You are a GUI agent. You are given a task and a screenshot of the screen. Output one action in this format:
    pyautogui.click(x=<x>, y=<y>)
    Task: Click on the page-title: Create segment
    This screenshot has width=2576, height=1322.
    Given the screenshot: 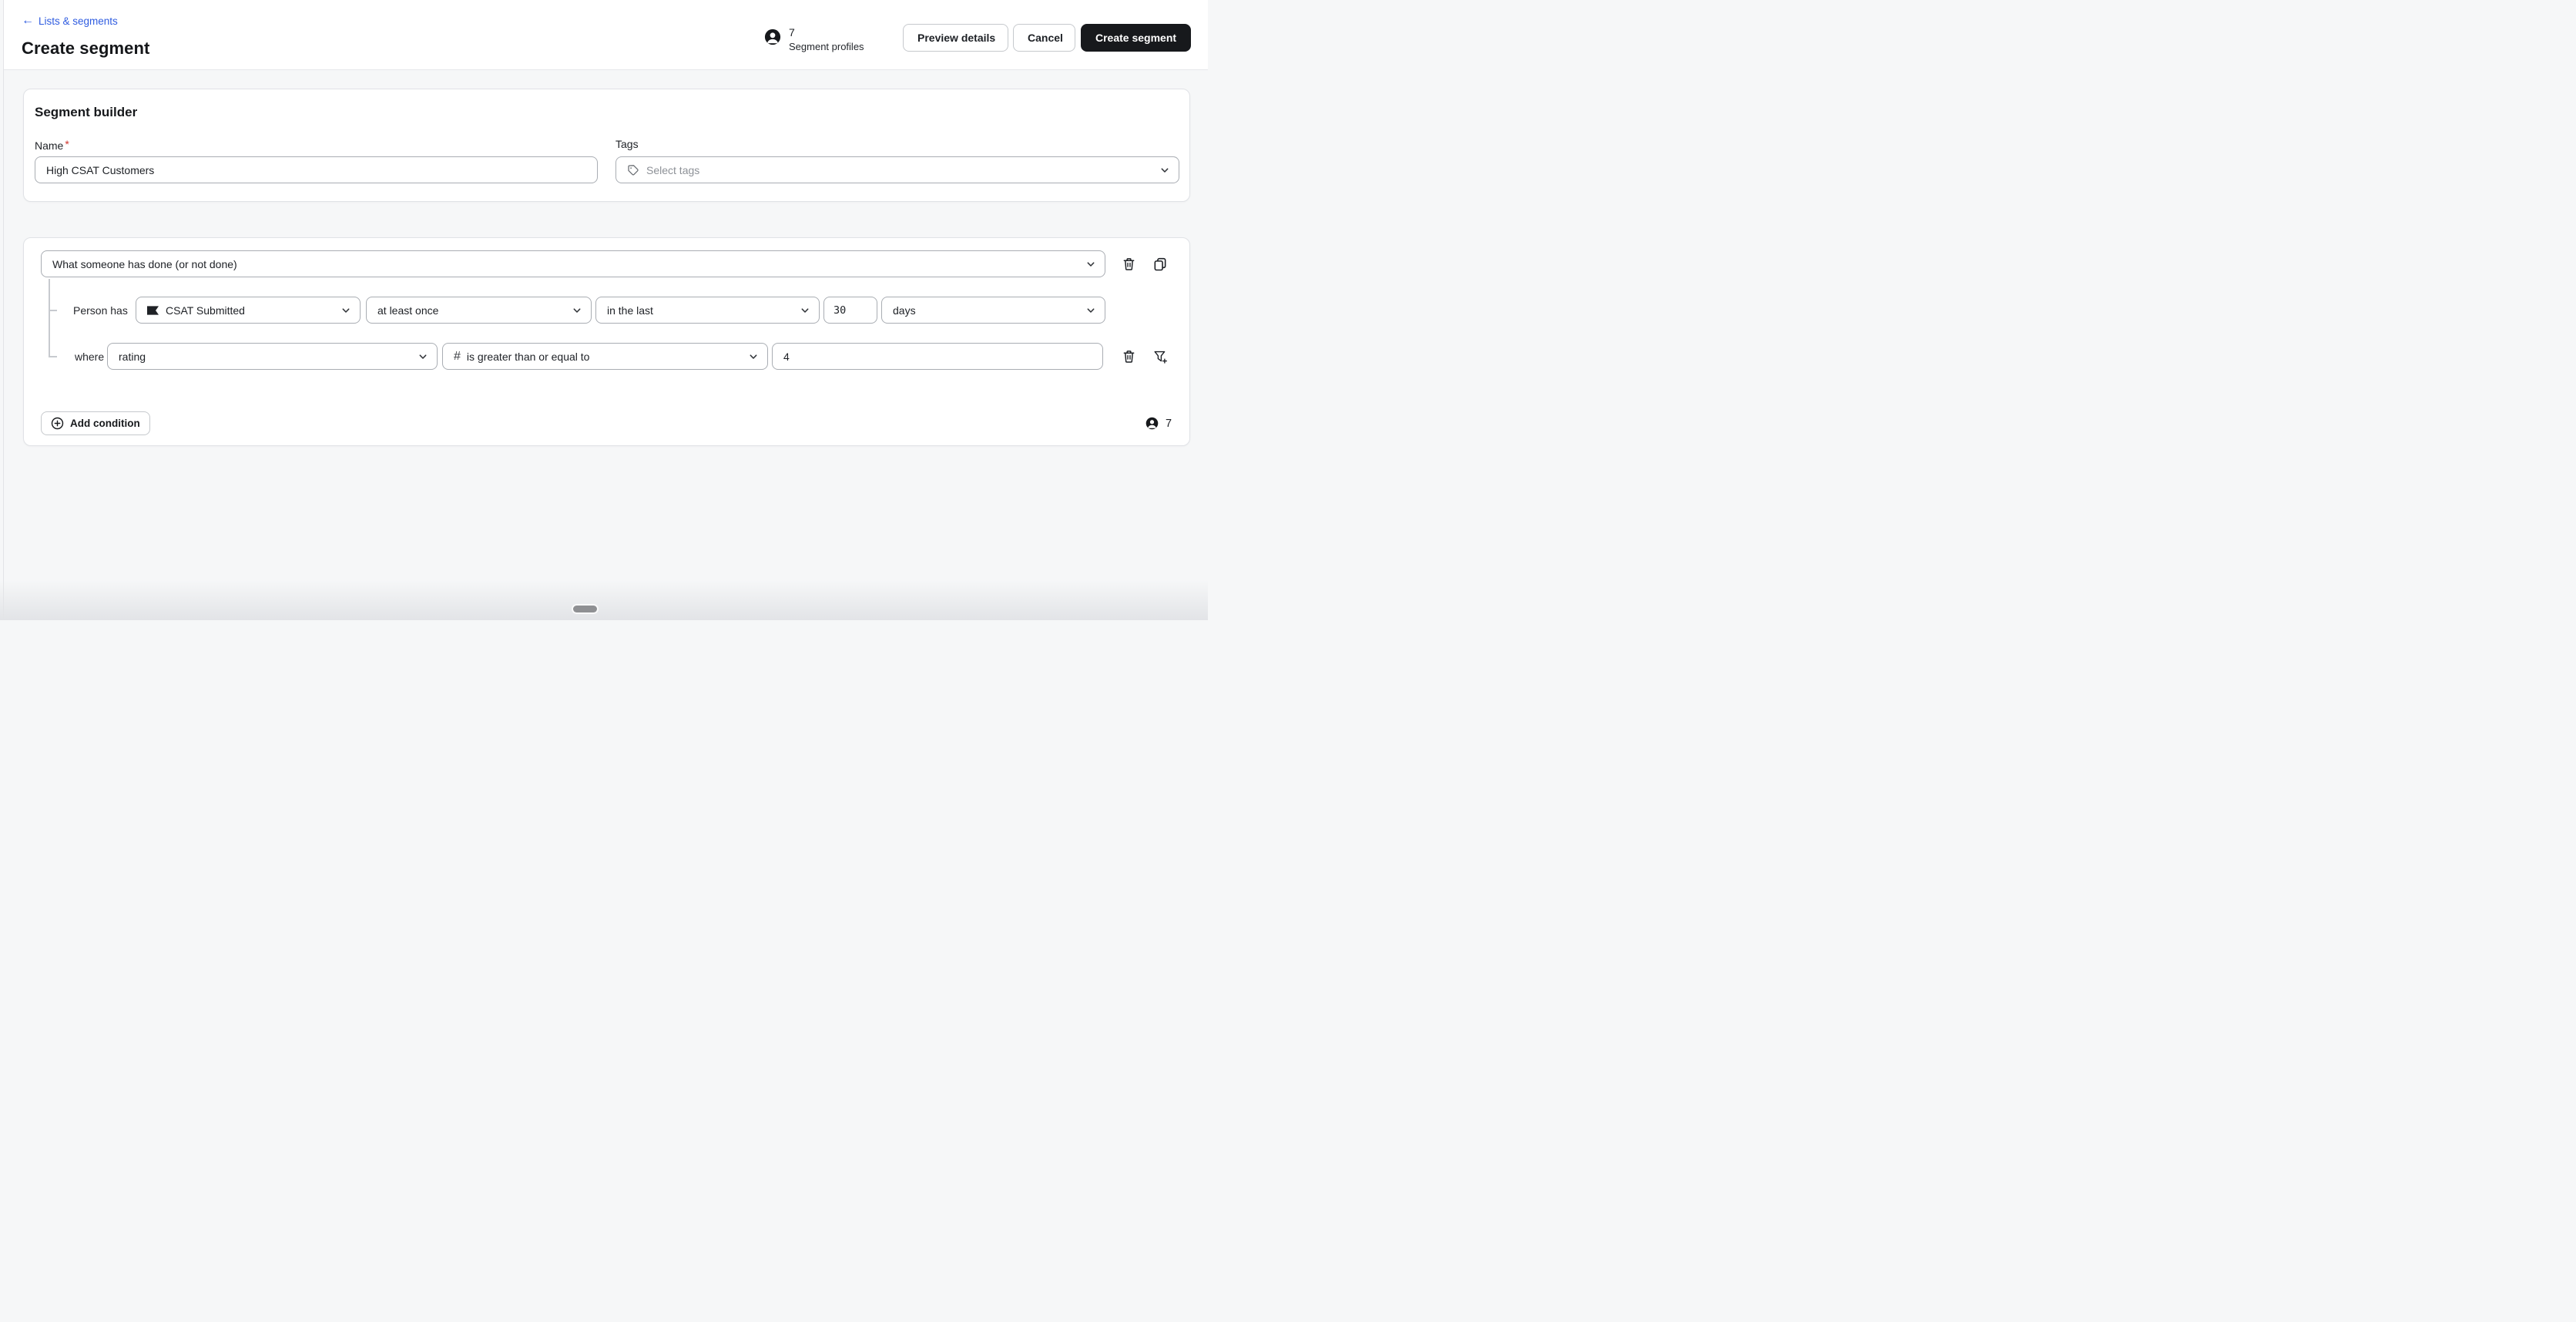 What is the action you would take?
    pyautogui.click(x=86, y=48)
    